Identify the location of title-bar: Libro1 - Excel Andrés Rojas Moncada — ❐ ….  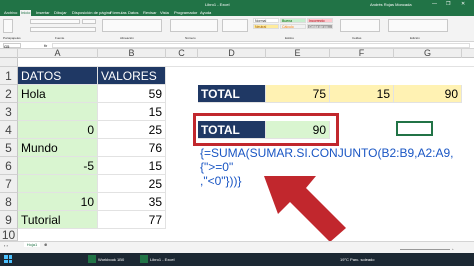
(237, 4).